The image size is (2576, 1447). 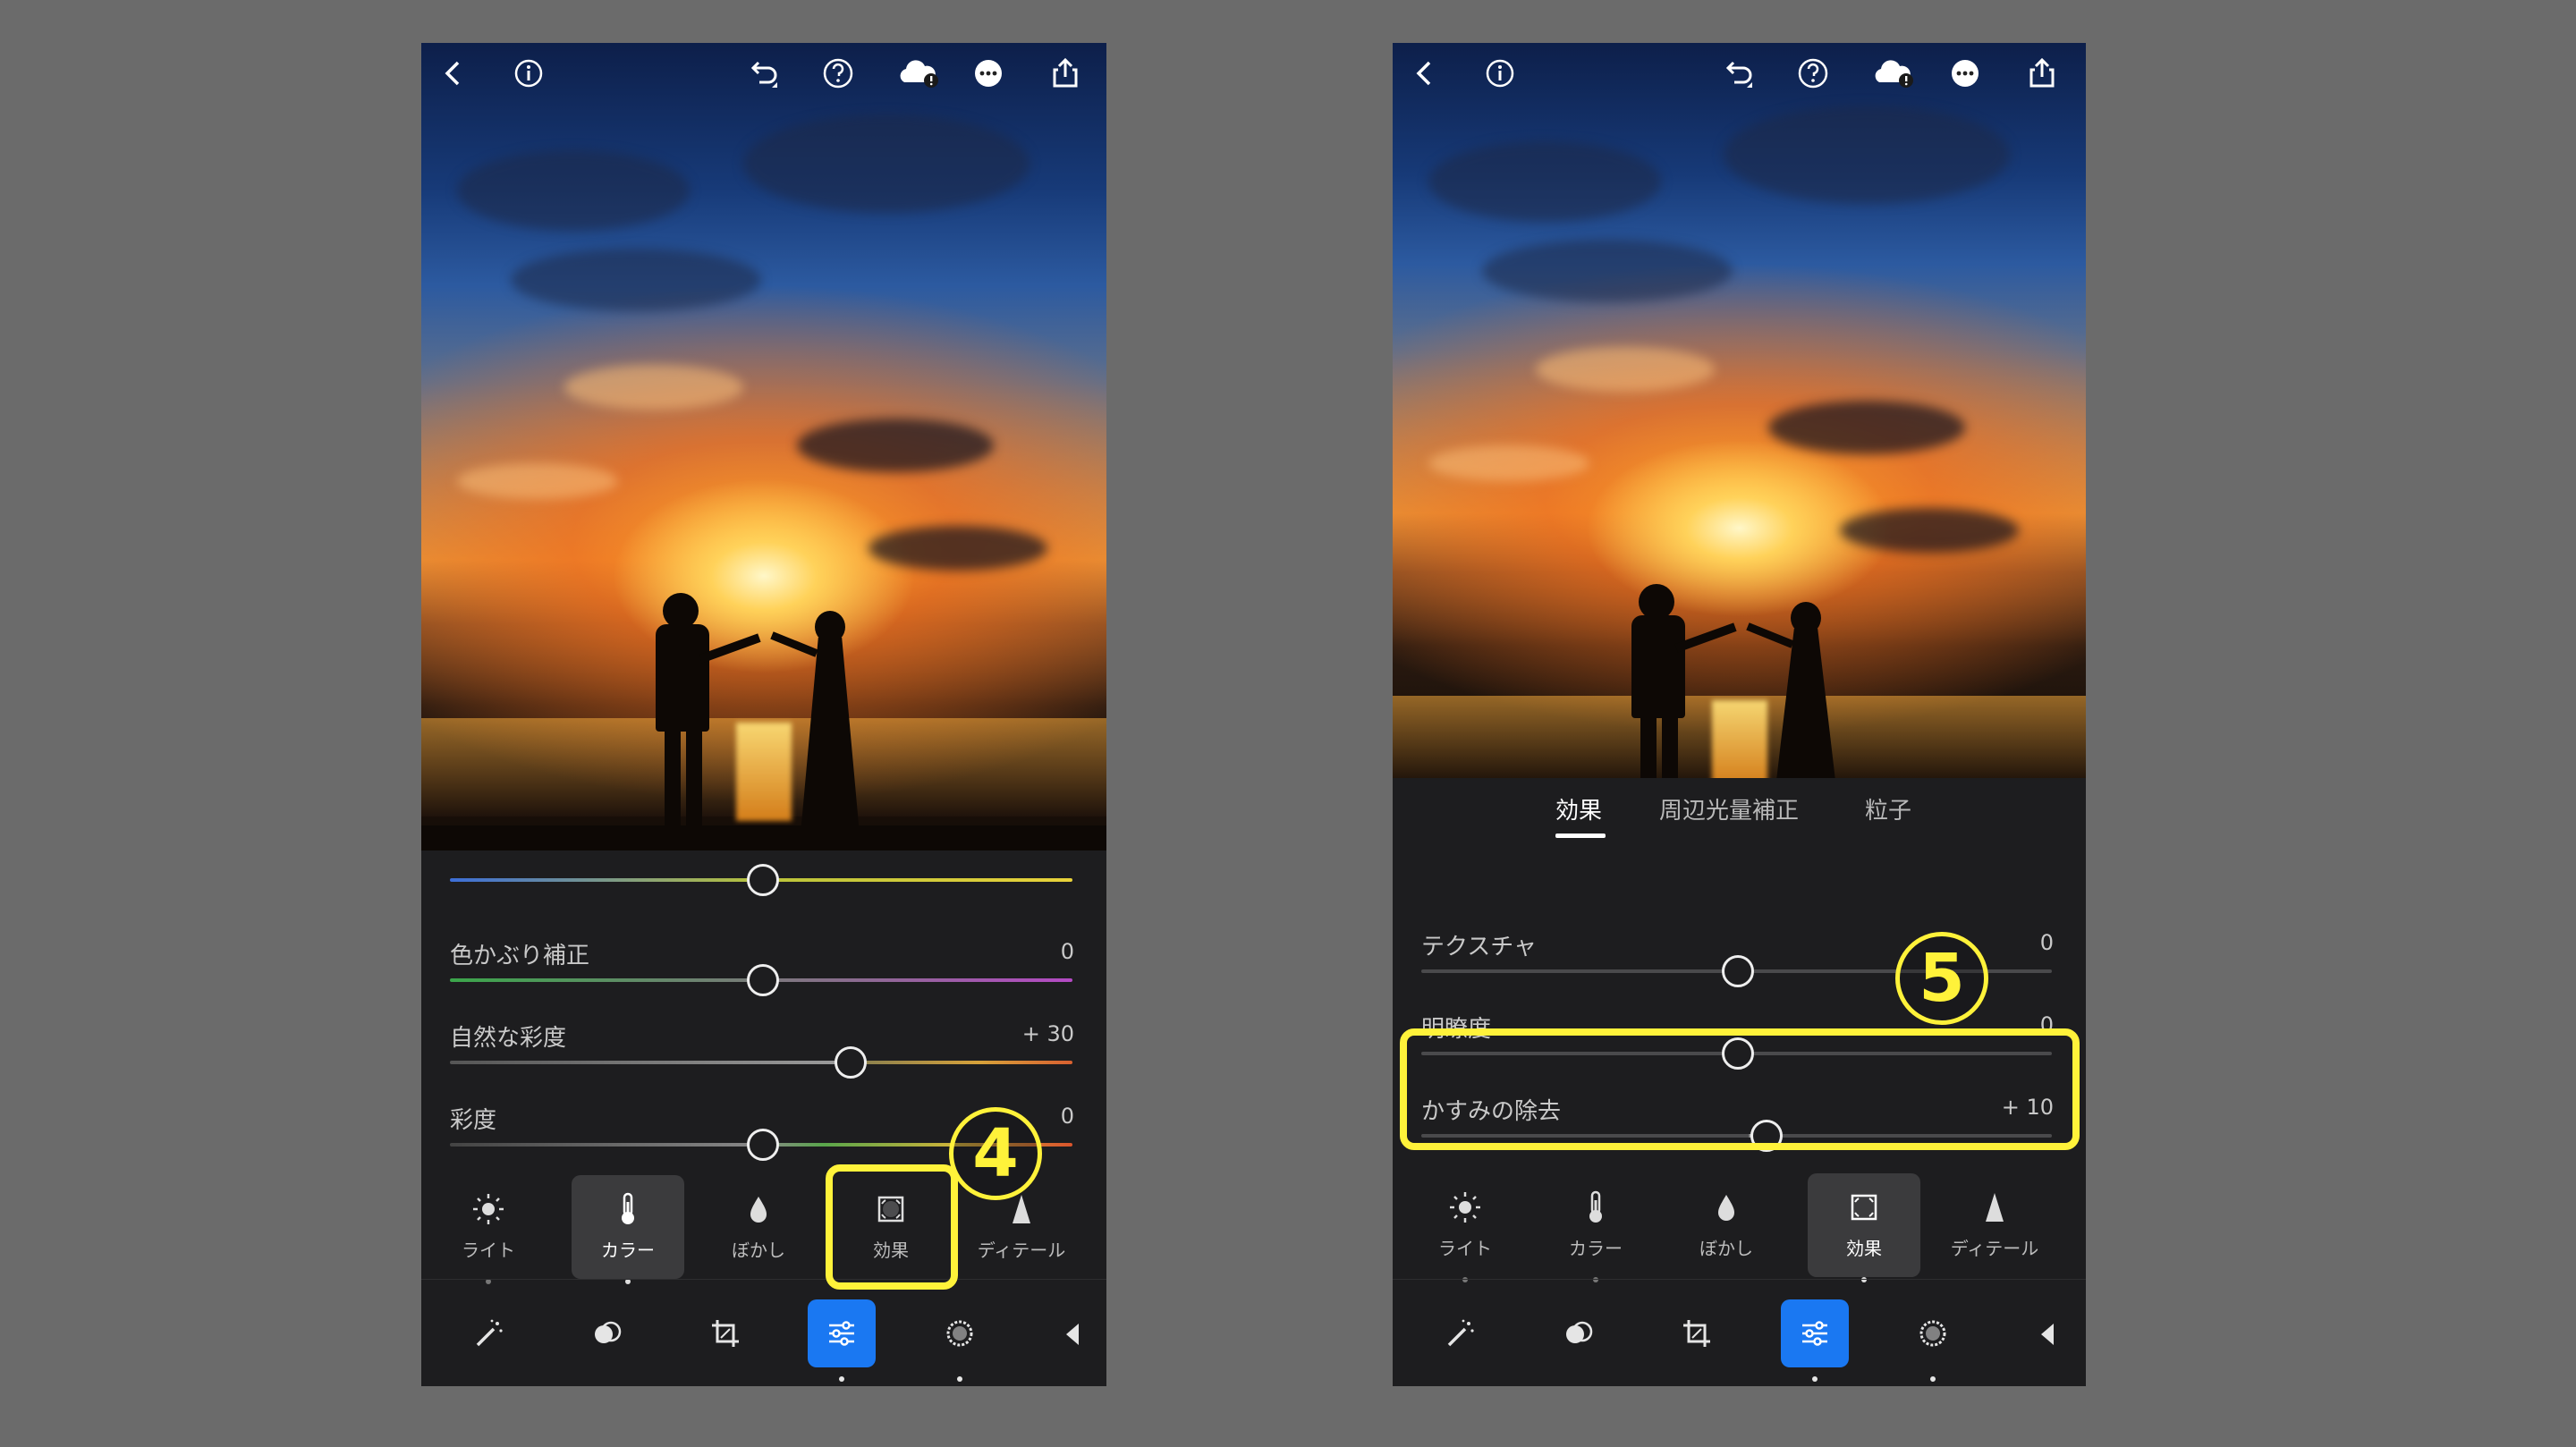 I want to click on tint-value: 0, so click(x=1067, y=951).